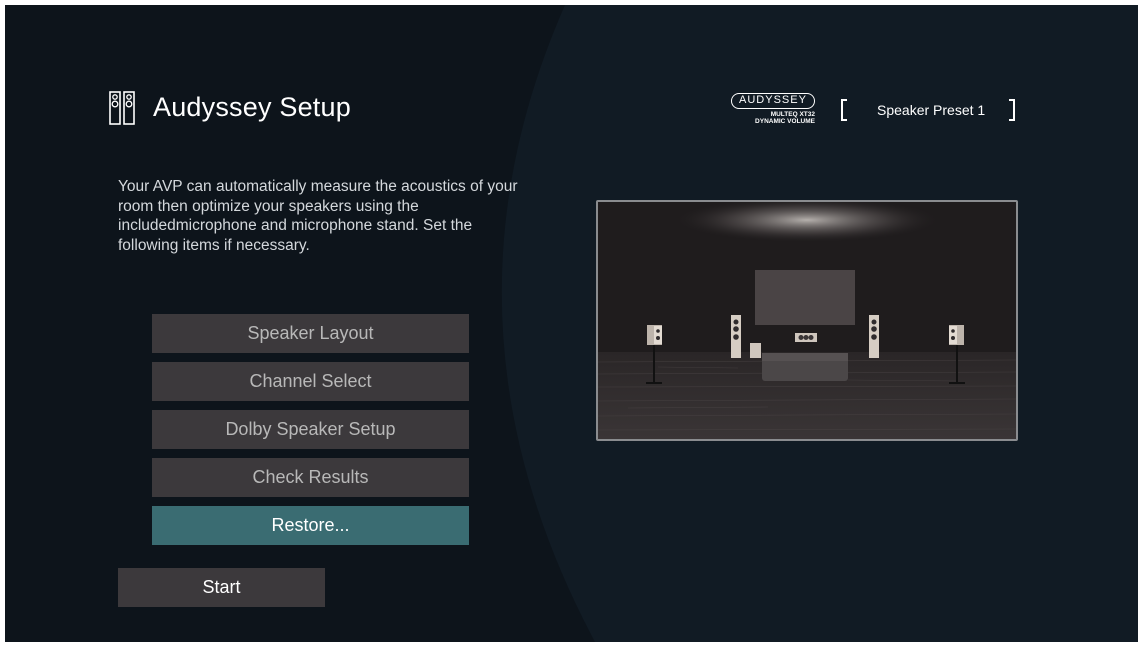  I want to click on room-illustration, so click(807, 320).